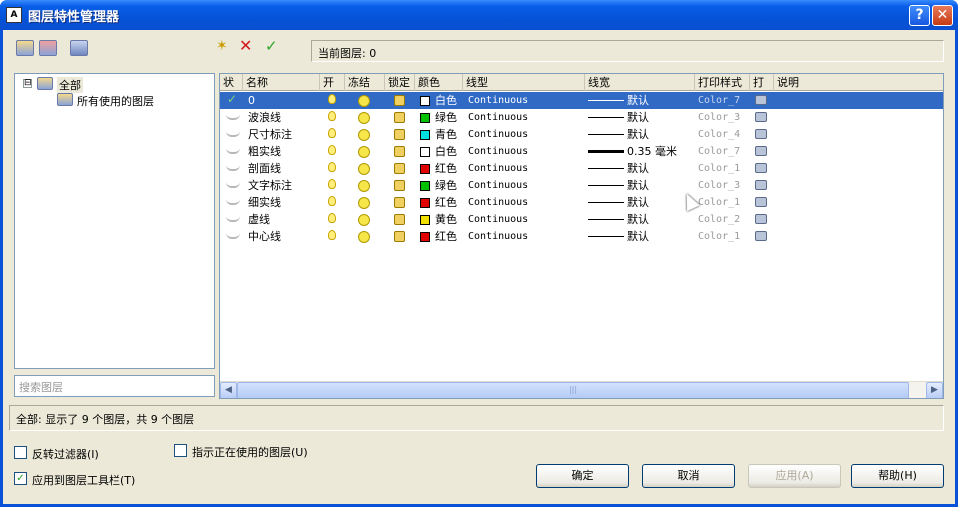 The width and height of the screenshot is (958, 507). Describe the element at coordinates (582, 476) in the screenshot. I see `ok-button: 确定` at that location.